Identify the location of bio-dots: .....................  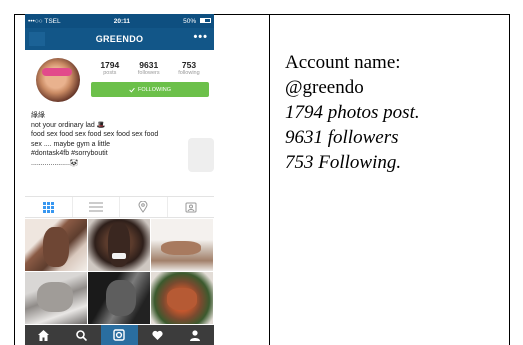
(50, 163).